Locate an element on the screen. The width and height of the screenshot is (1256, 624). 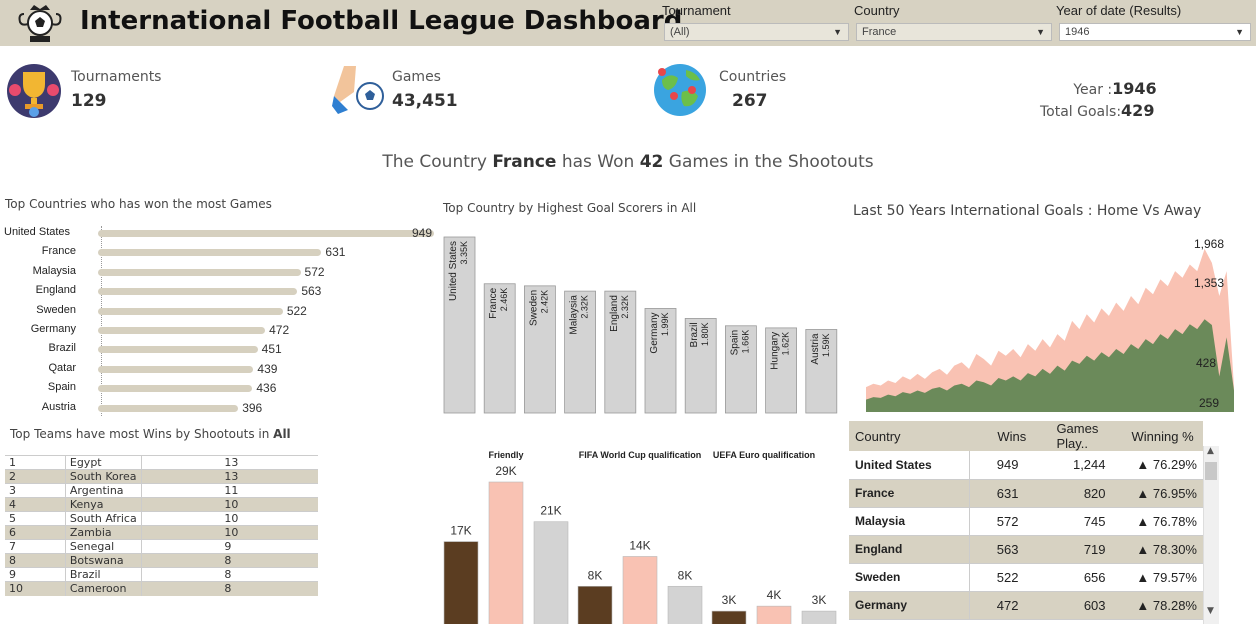
bar-value-label: 2.46K is located at coordinates (504, 300).